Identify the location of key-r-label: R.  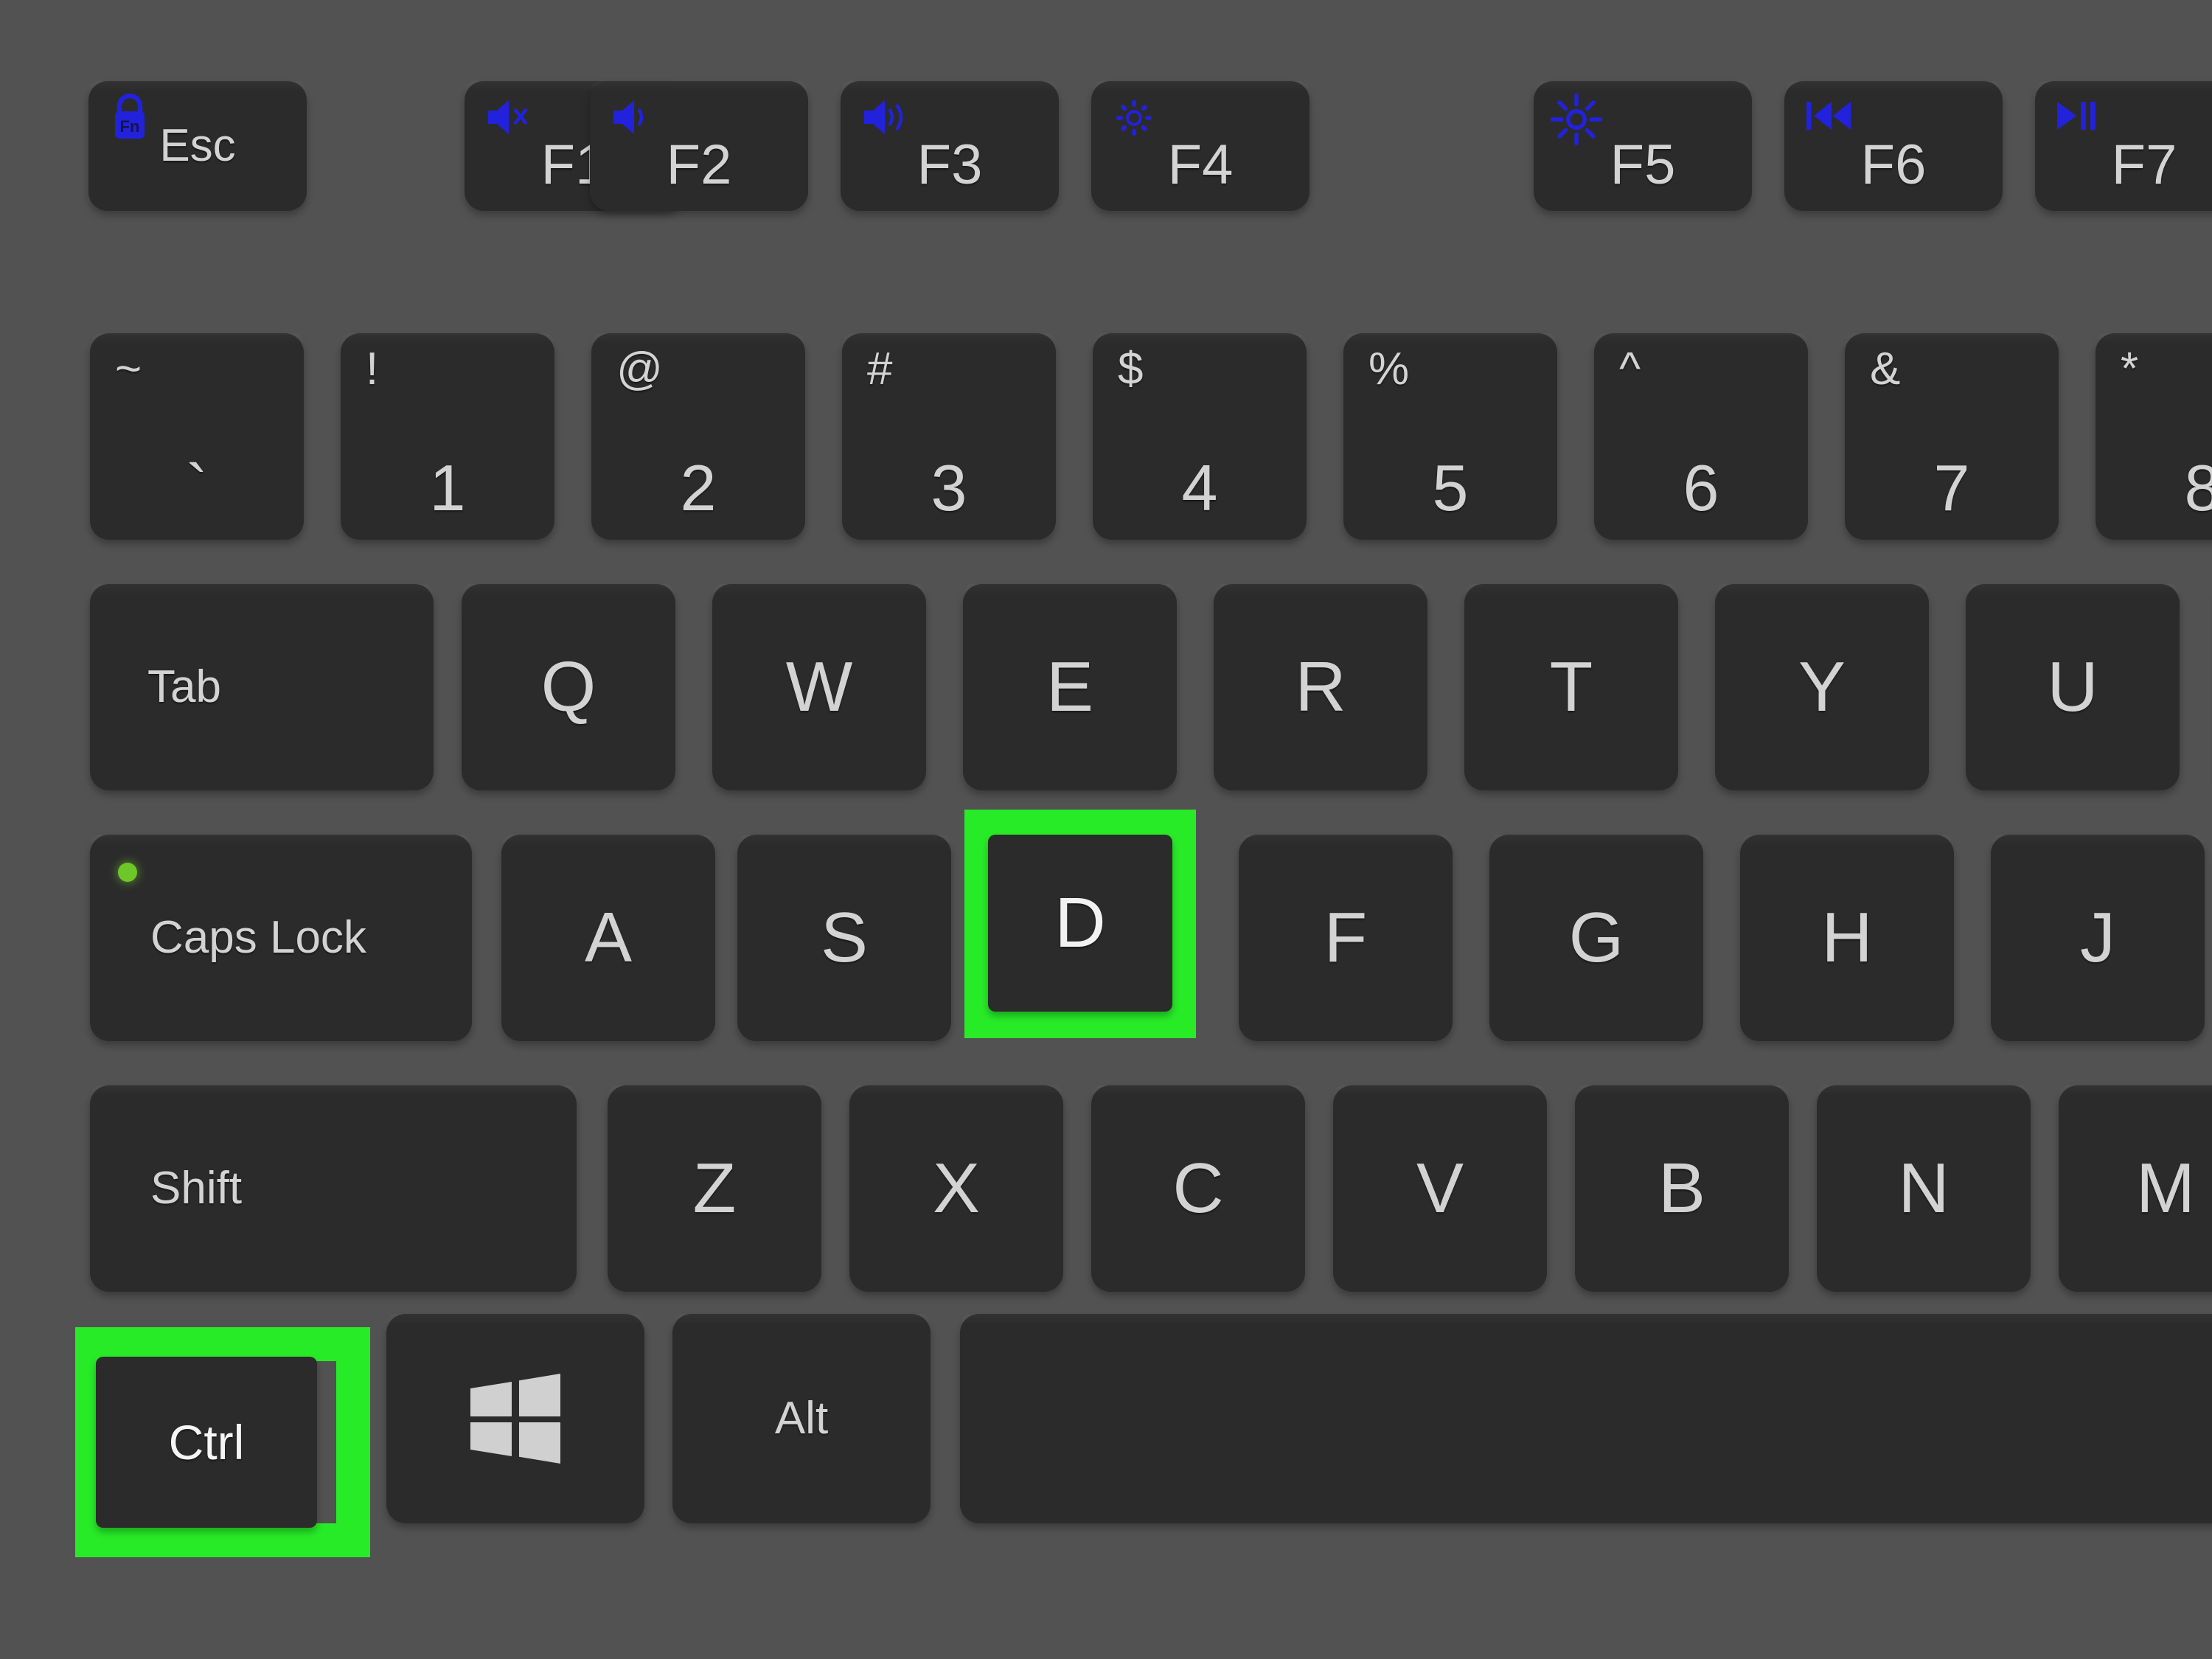
(1320, 686).